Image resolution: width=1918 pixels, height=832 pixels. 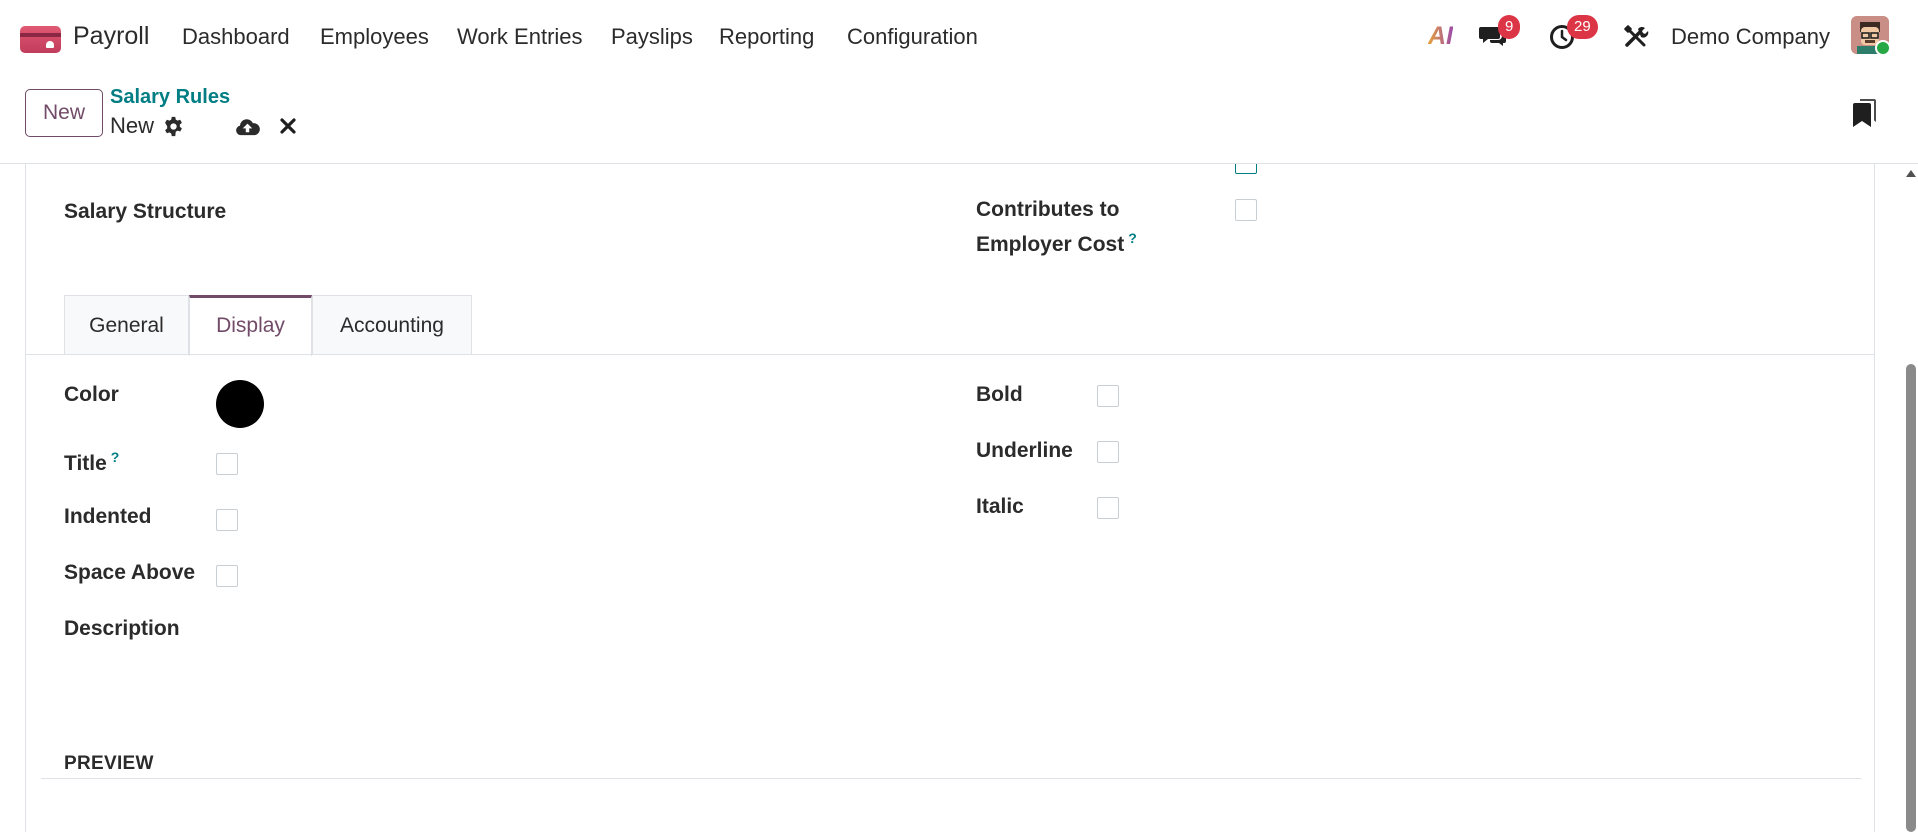 I want to click on menu-reporting: Reporting, so click(x=766, y=37).